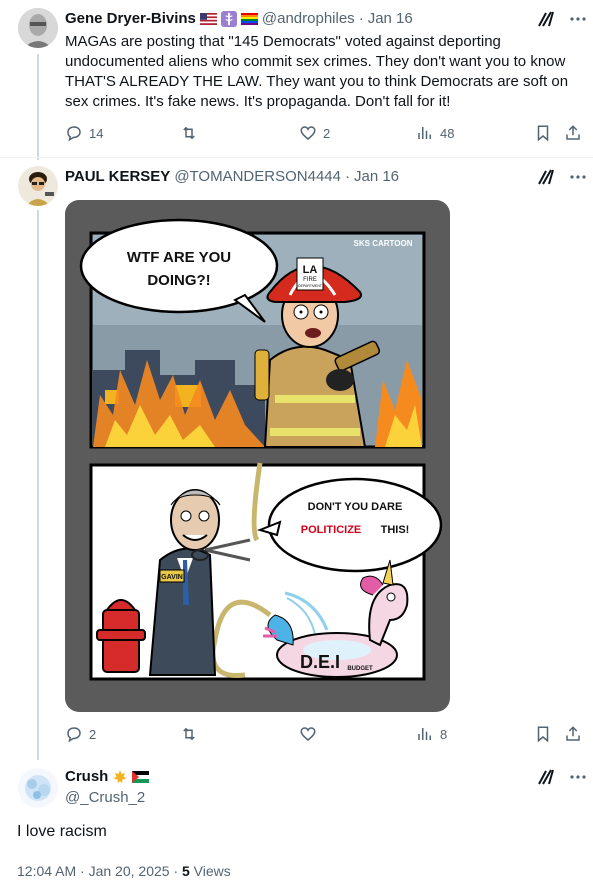 This screenshot has height=891, width=593. What do you see at coordinates (99, 871) in the screenshot?
I see `tweet-timestamp: 12:04 AM · Jan 20, 2025 ·` at bounding box center [99, 871].